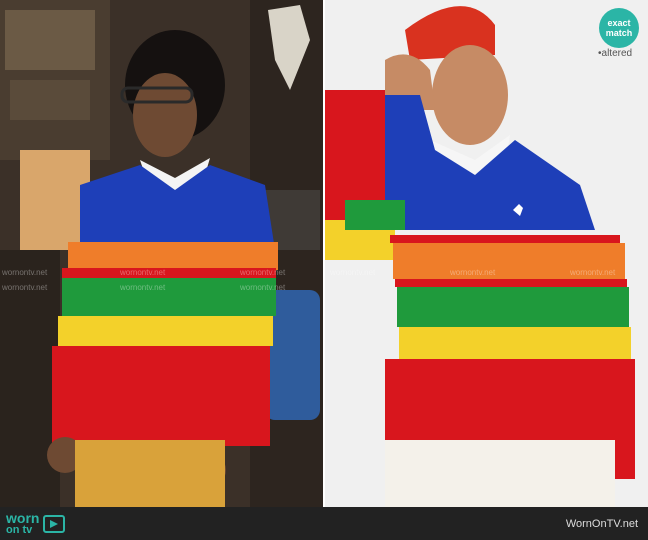 This screenshot has height=540, width=648. I want to click on exact-match-badge: exact match, so click(619, 28).